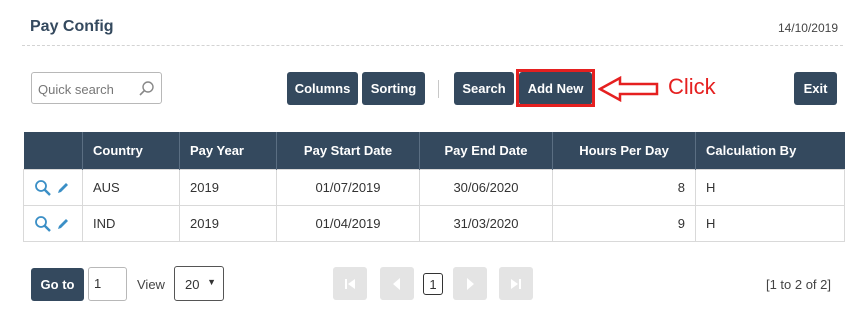  Describe the element at coordinates (486, 151) in the screenshot. I see `column-header-pay-end-date: Pay End Date` at that location.